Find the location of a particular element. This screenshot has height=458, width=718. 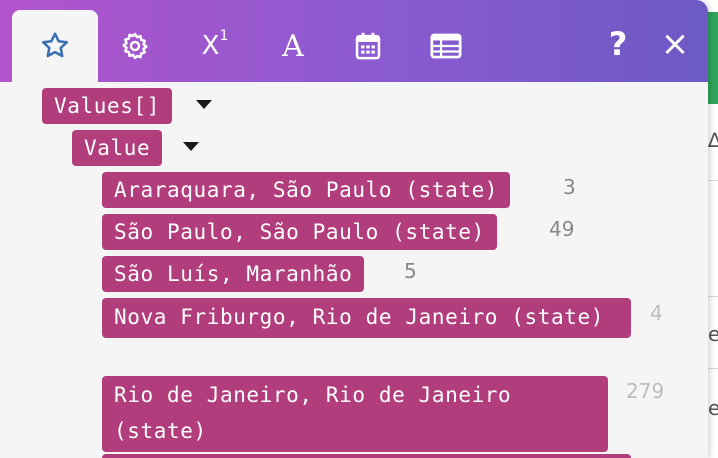

help-button: ? is located at coordinates (618, 44).